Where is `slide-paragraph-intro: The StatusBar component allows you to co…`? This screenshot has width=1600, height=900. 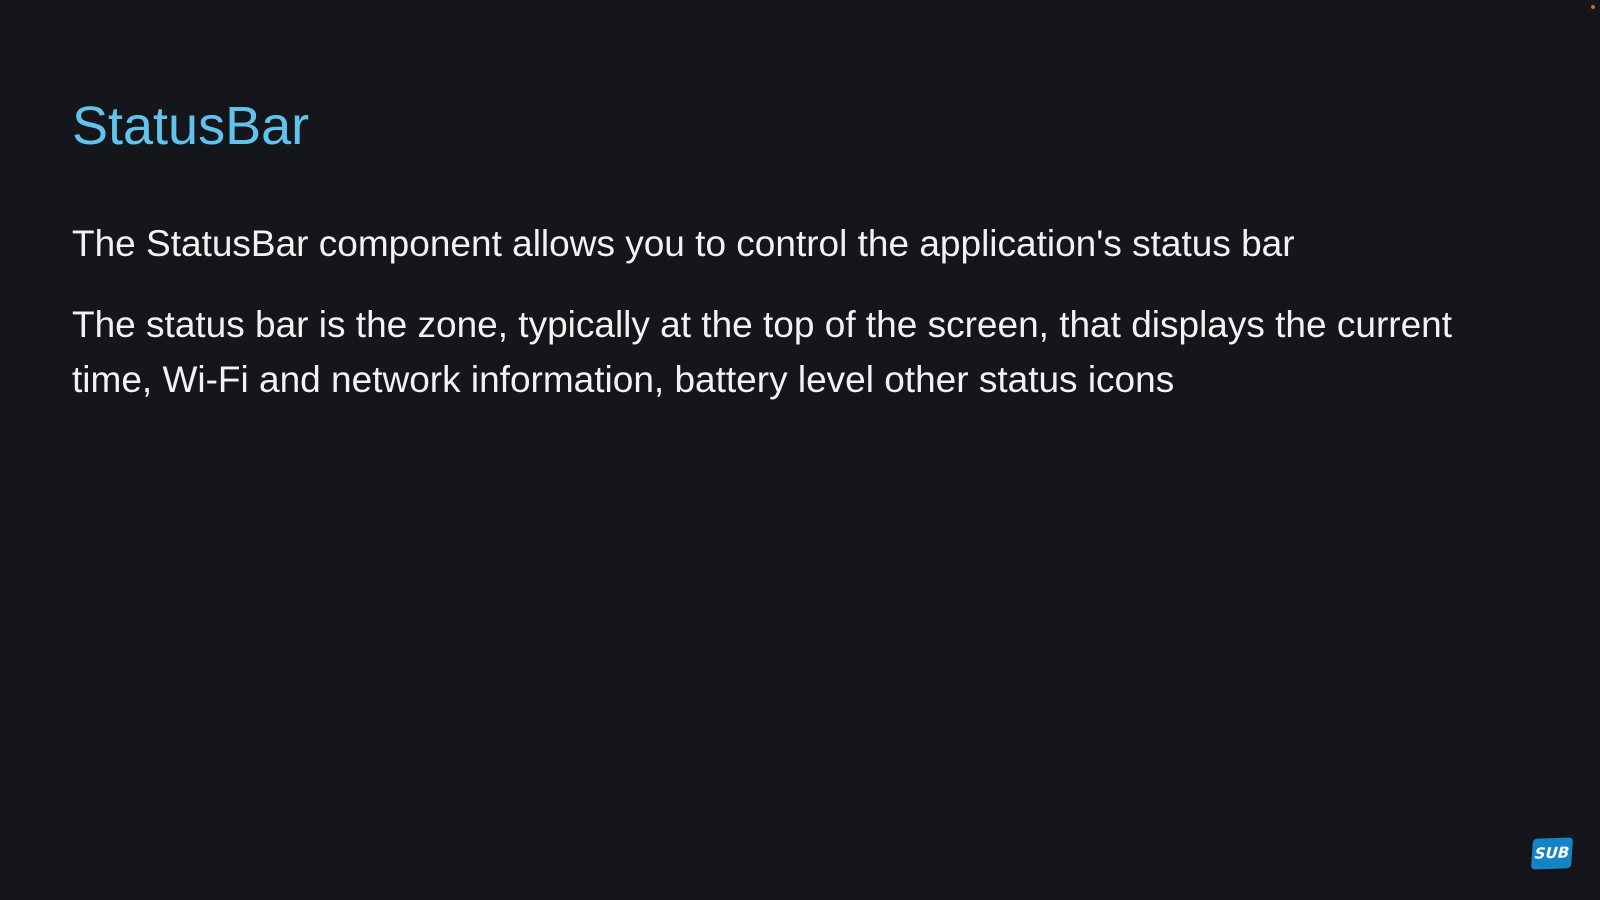
slide-paragraph-intro: The StatusBar component allows you to co… is located at coordinates (683, 243).